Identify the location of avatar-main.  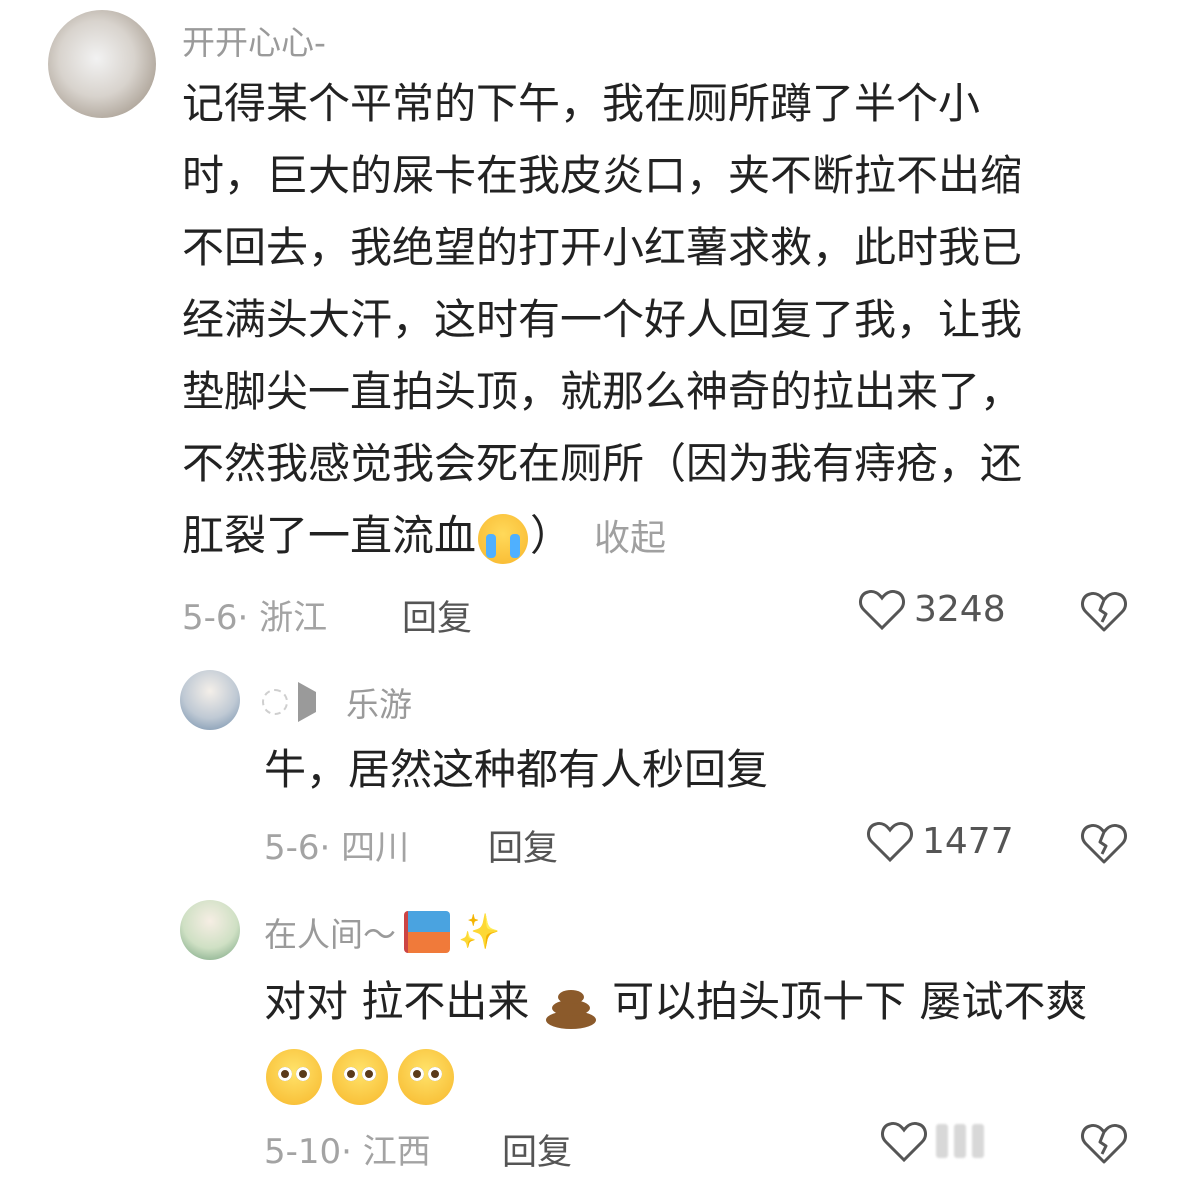
(102, 64).